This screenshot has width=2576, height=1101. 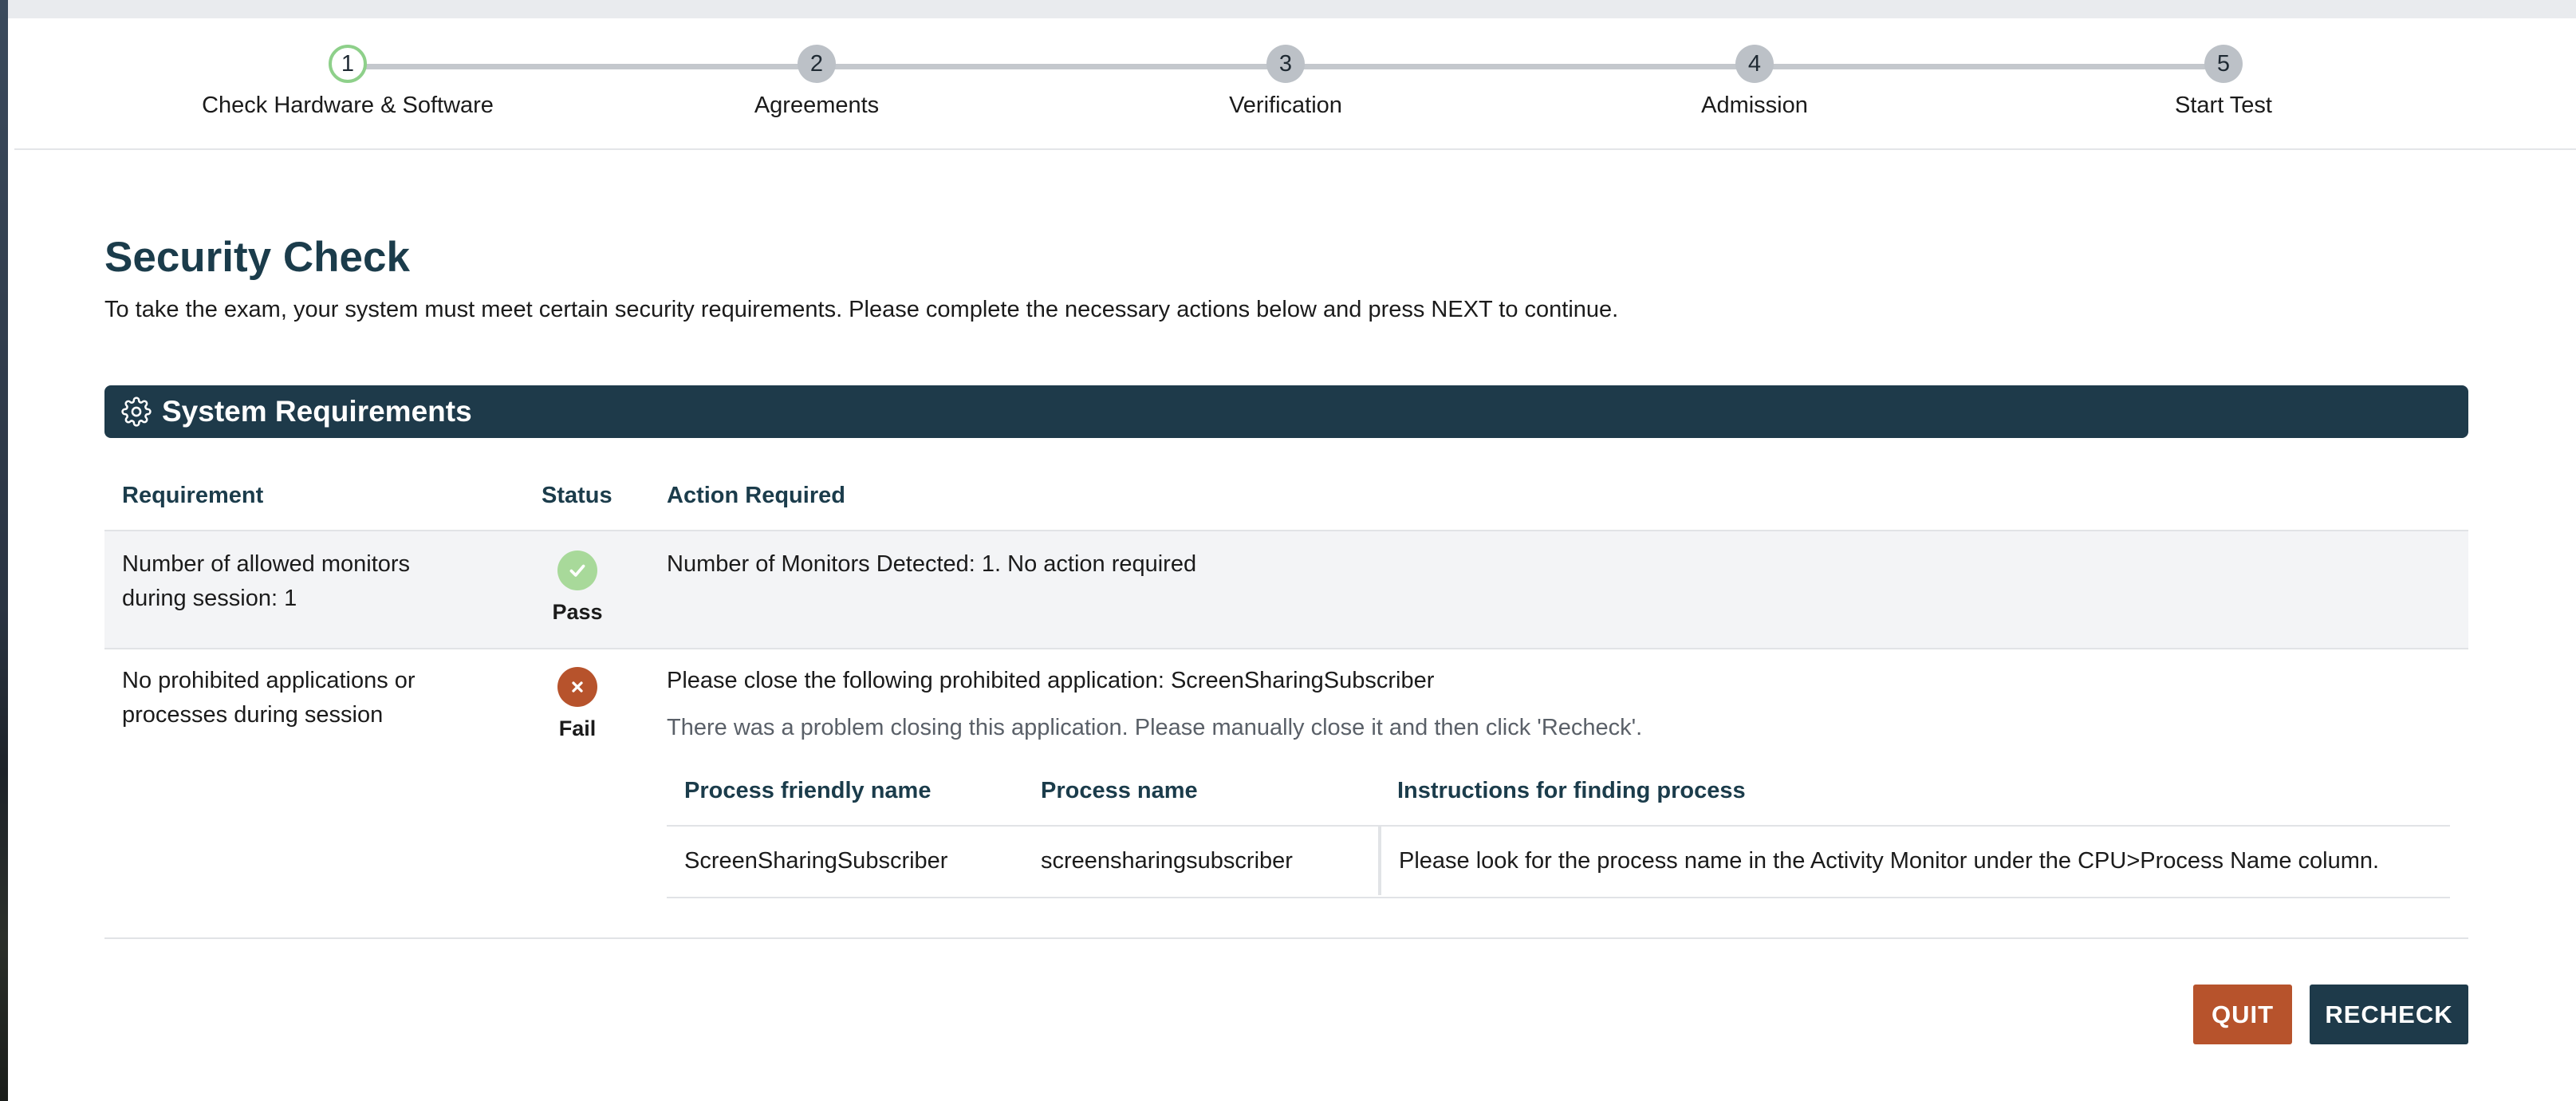 What do you see at coordinates (1286, 589) in the screenshot?
I see `table-row` at bounding box center [1286, 589].